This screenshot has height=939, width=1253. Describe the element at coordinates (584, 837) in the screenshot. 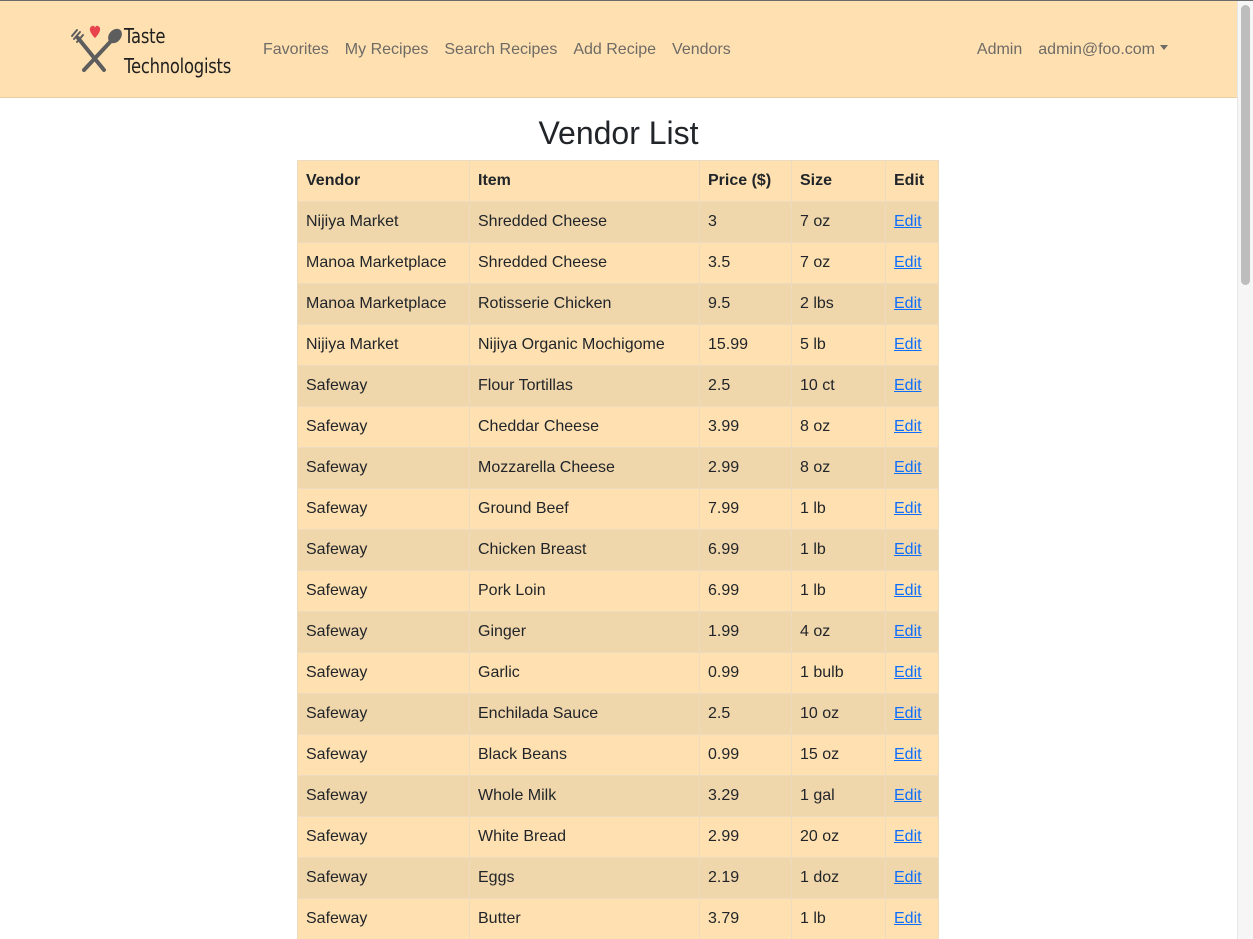

I see `cell-item: White Bread` at that location.